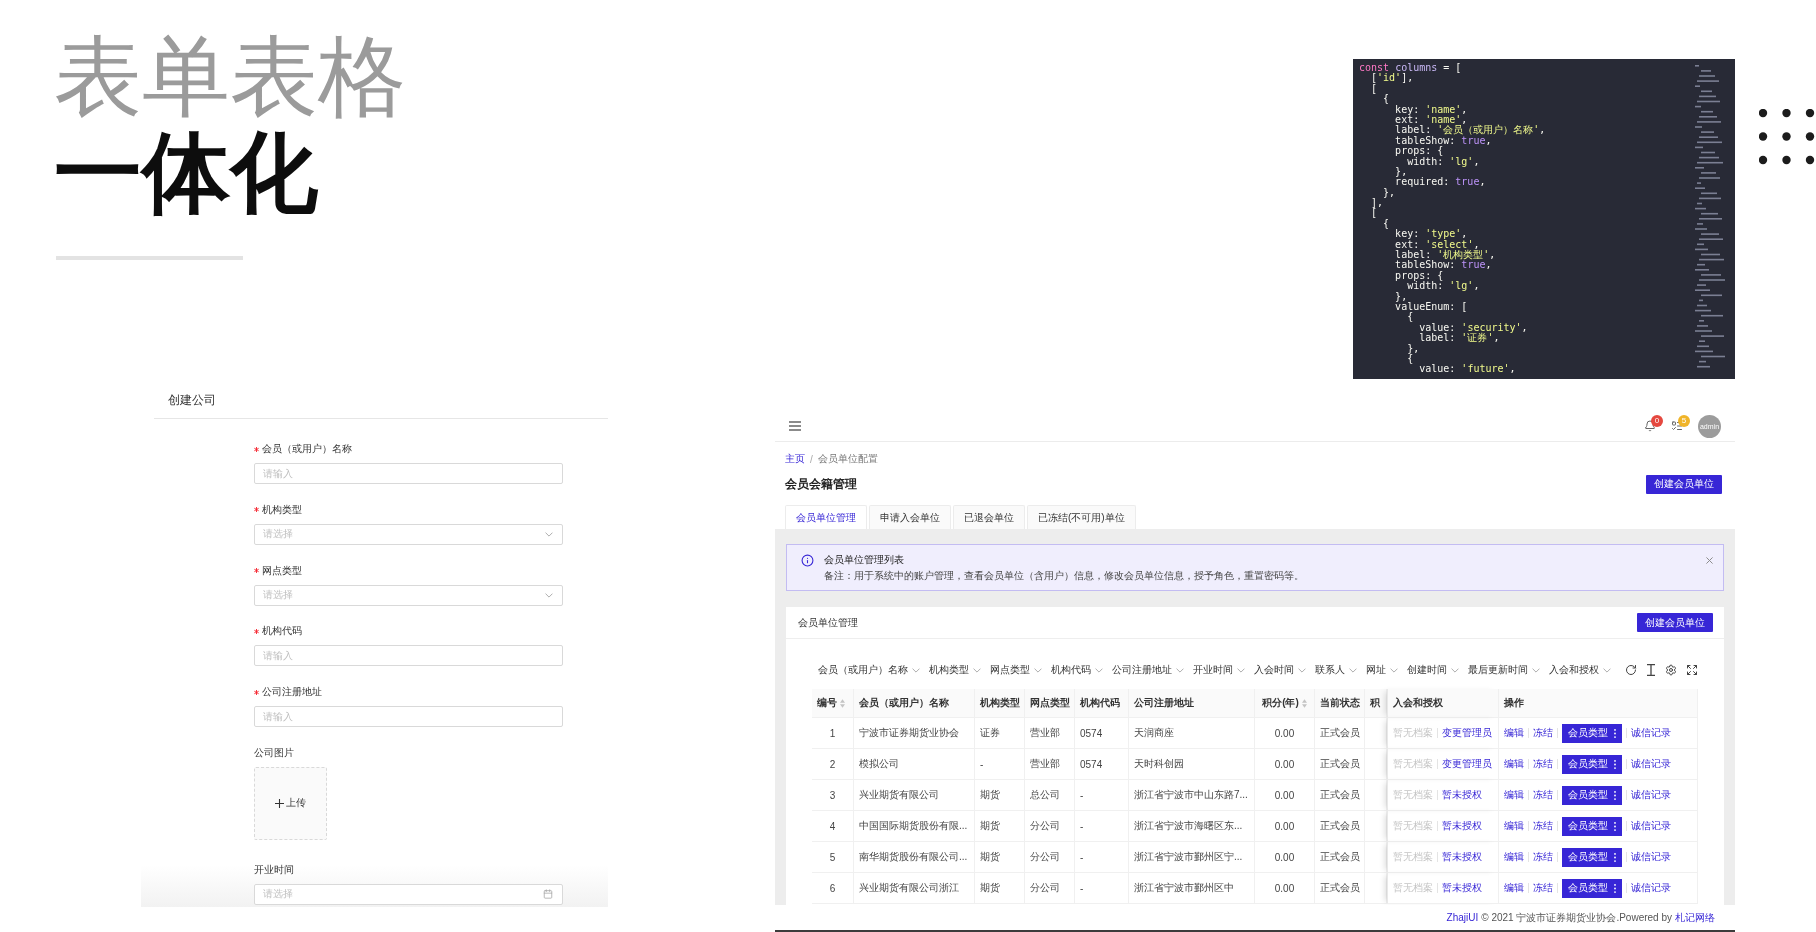 The height and width of the screenshot is (932, 1816). I want to click on column-filter: 联系人, so click(1336, 670).